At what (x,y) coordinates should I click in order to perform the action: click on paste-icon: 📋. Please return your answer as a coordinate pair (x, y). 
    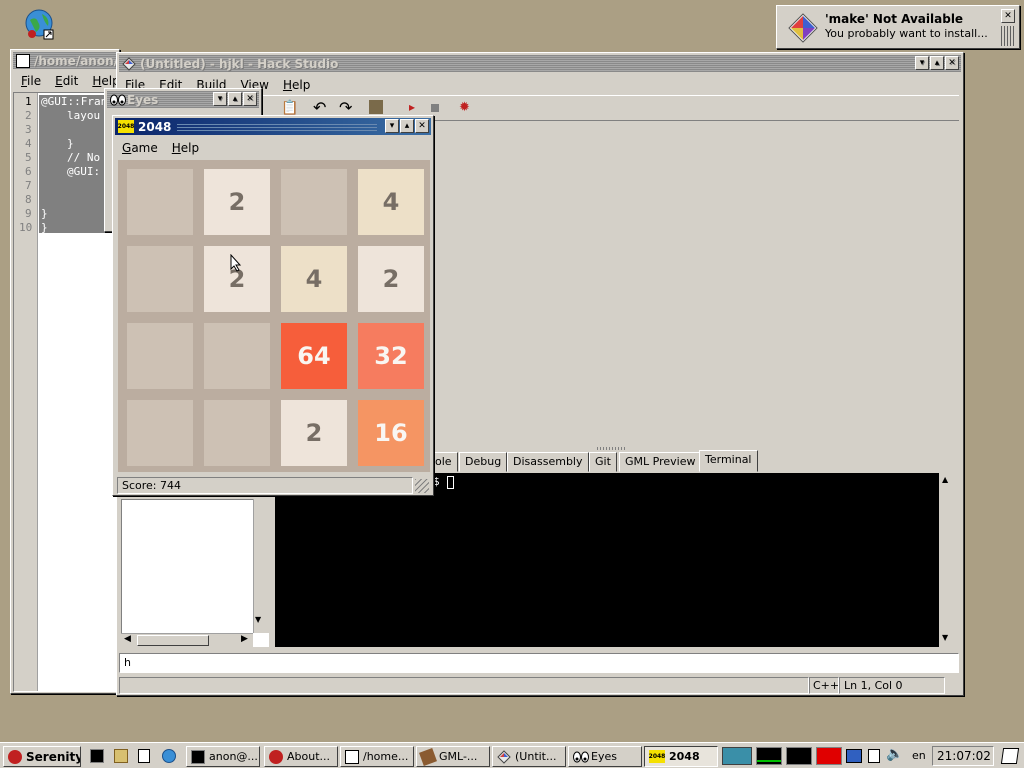
    Looking at the image, I should click on (289, 108).